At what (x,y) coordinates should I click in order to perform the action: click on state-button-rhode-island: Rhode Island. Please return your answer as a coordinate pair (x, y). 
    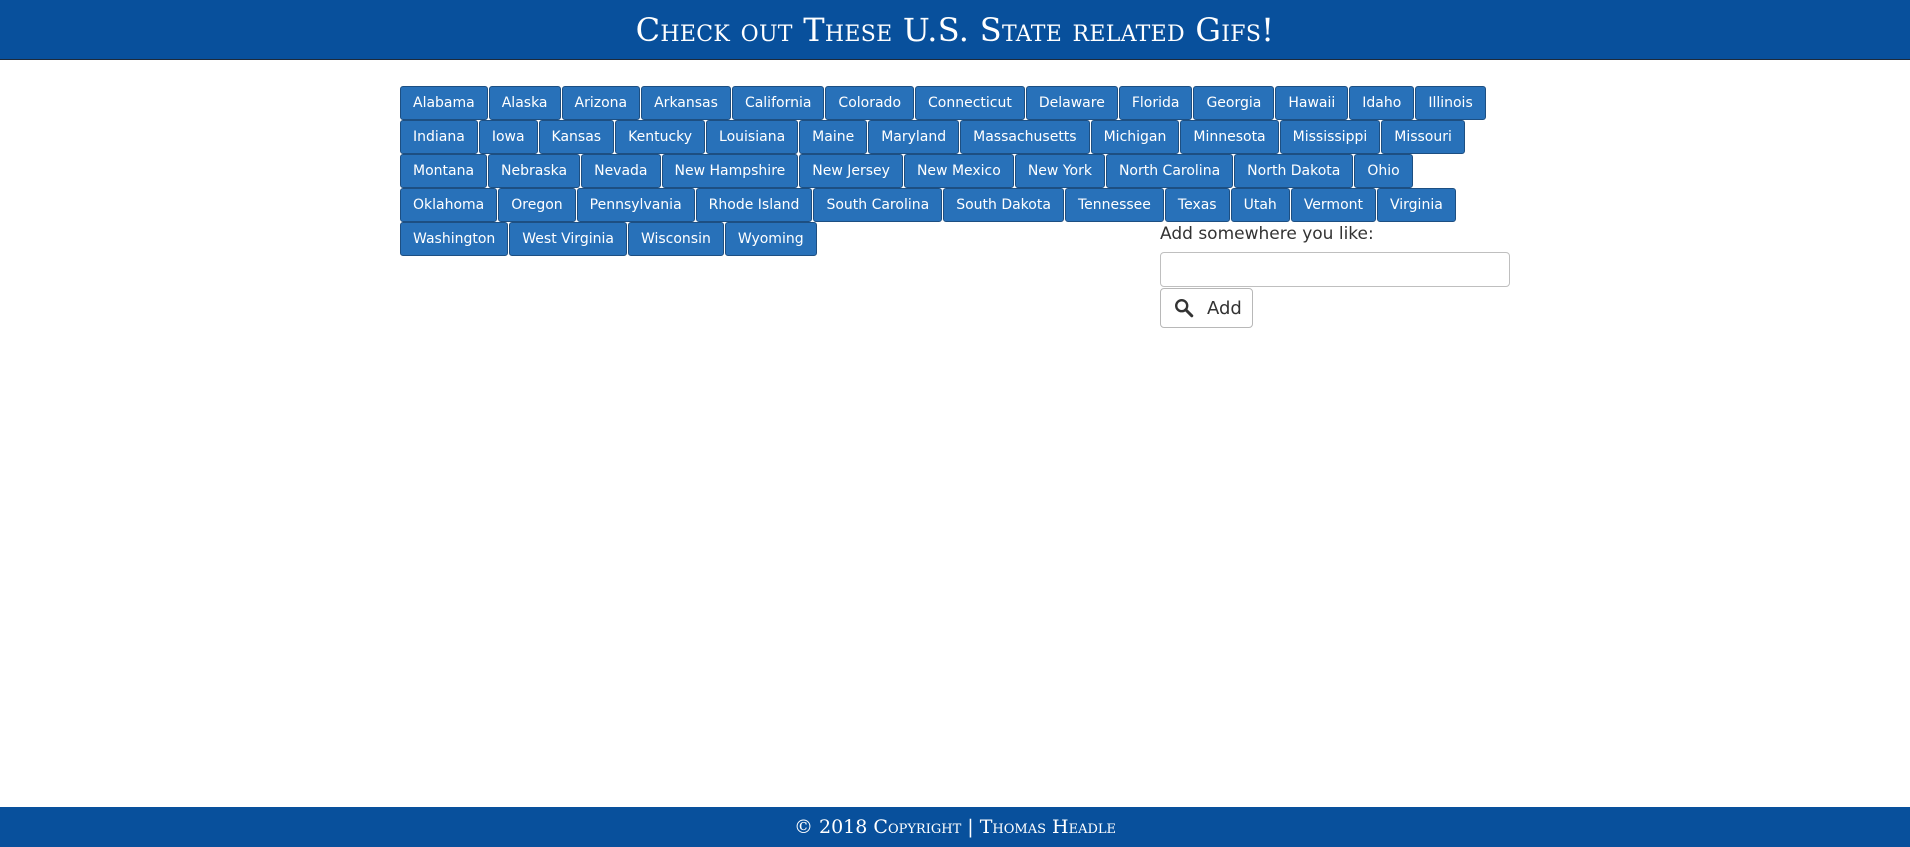
    Looking at the image, I should click on (754, 205).